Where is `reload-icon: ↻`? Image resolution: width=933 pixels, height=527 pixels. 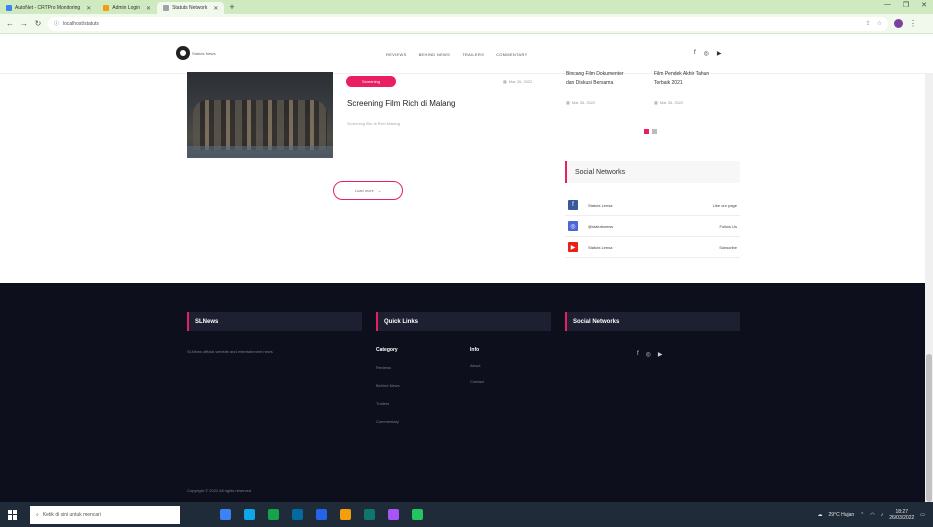
reload-icon: ↻ is located at coordinates (38, 23).